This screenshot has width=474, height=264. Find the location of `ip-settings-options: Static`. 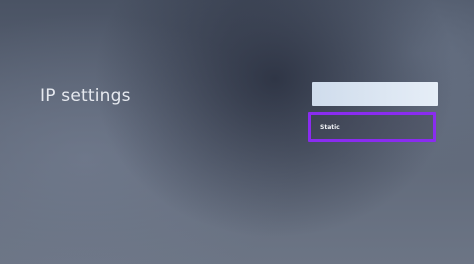

ip-settings-options: Static is located at coordinates (373, 112).